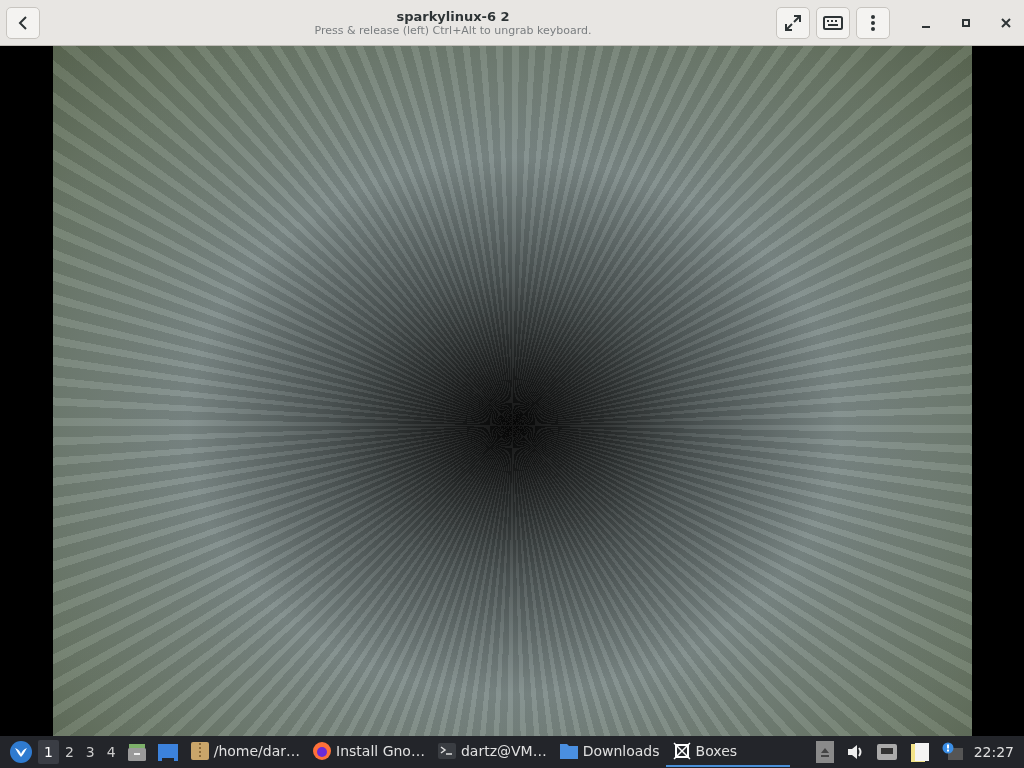 This screenshot has width=1024, height=768. Describe the element at coordinates (453, 16) in the screenshot. I see `window-title: sparkylinux-6 2` at that location.